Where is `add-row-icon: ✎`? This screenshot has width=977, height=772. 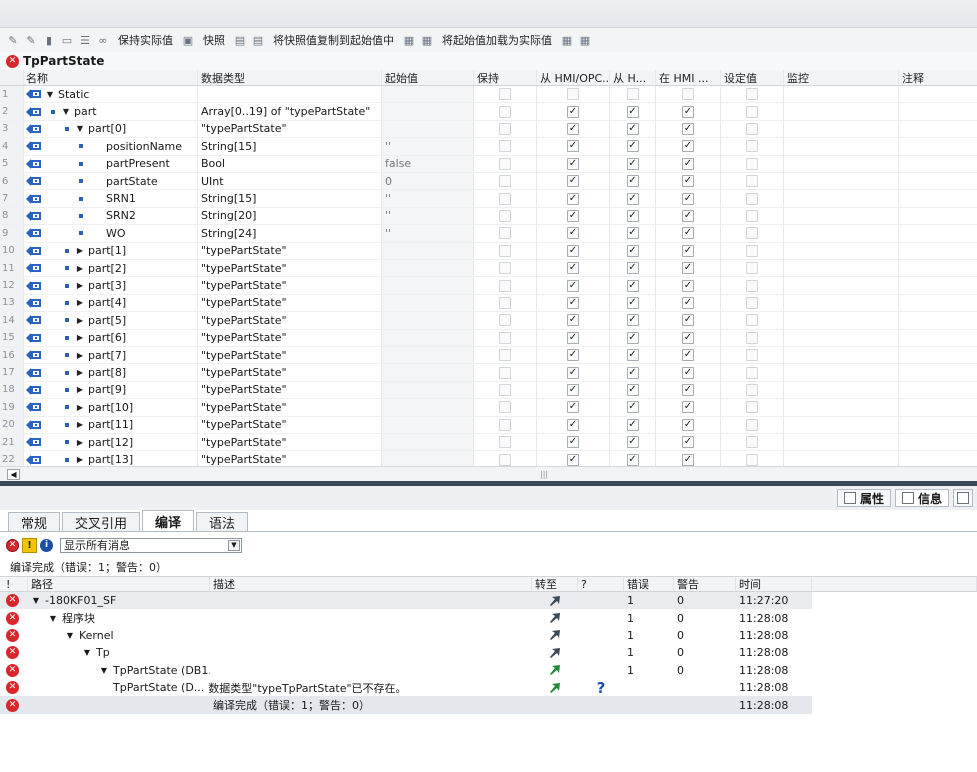 add-row-icon: ✎ is located at coordinates (31, 40).